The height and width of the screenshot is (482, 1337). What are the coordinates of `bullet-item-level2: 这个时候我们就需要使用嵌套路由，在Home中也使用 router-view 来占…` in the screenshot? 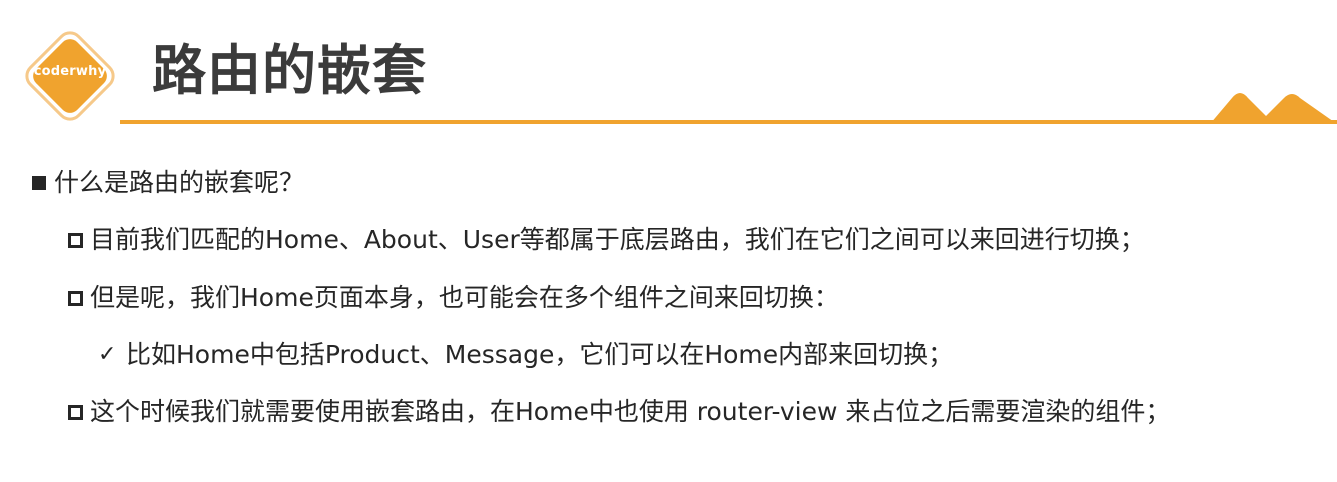 It's located at (619, 412).